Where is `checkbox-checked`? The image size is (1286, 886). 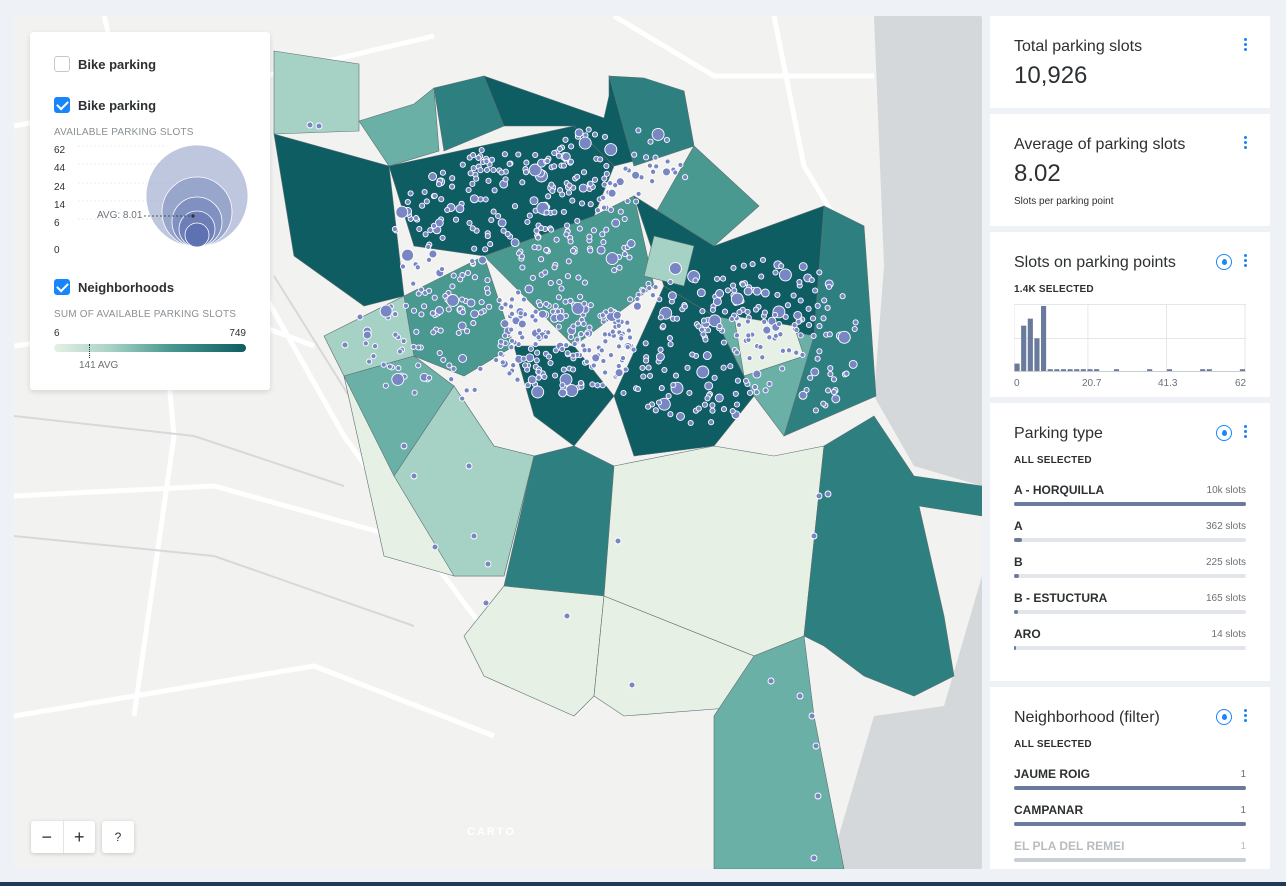 checkbox-checked is located at coordinates (62, 287).